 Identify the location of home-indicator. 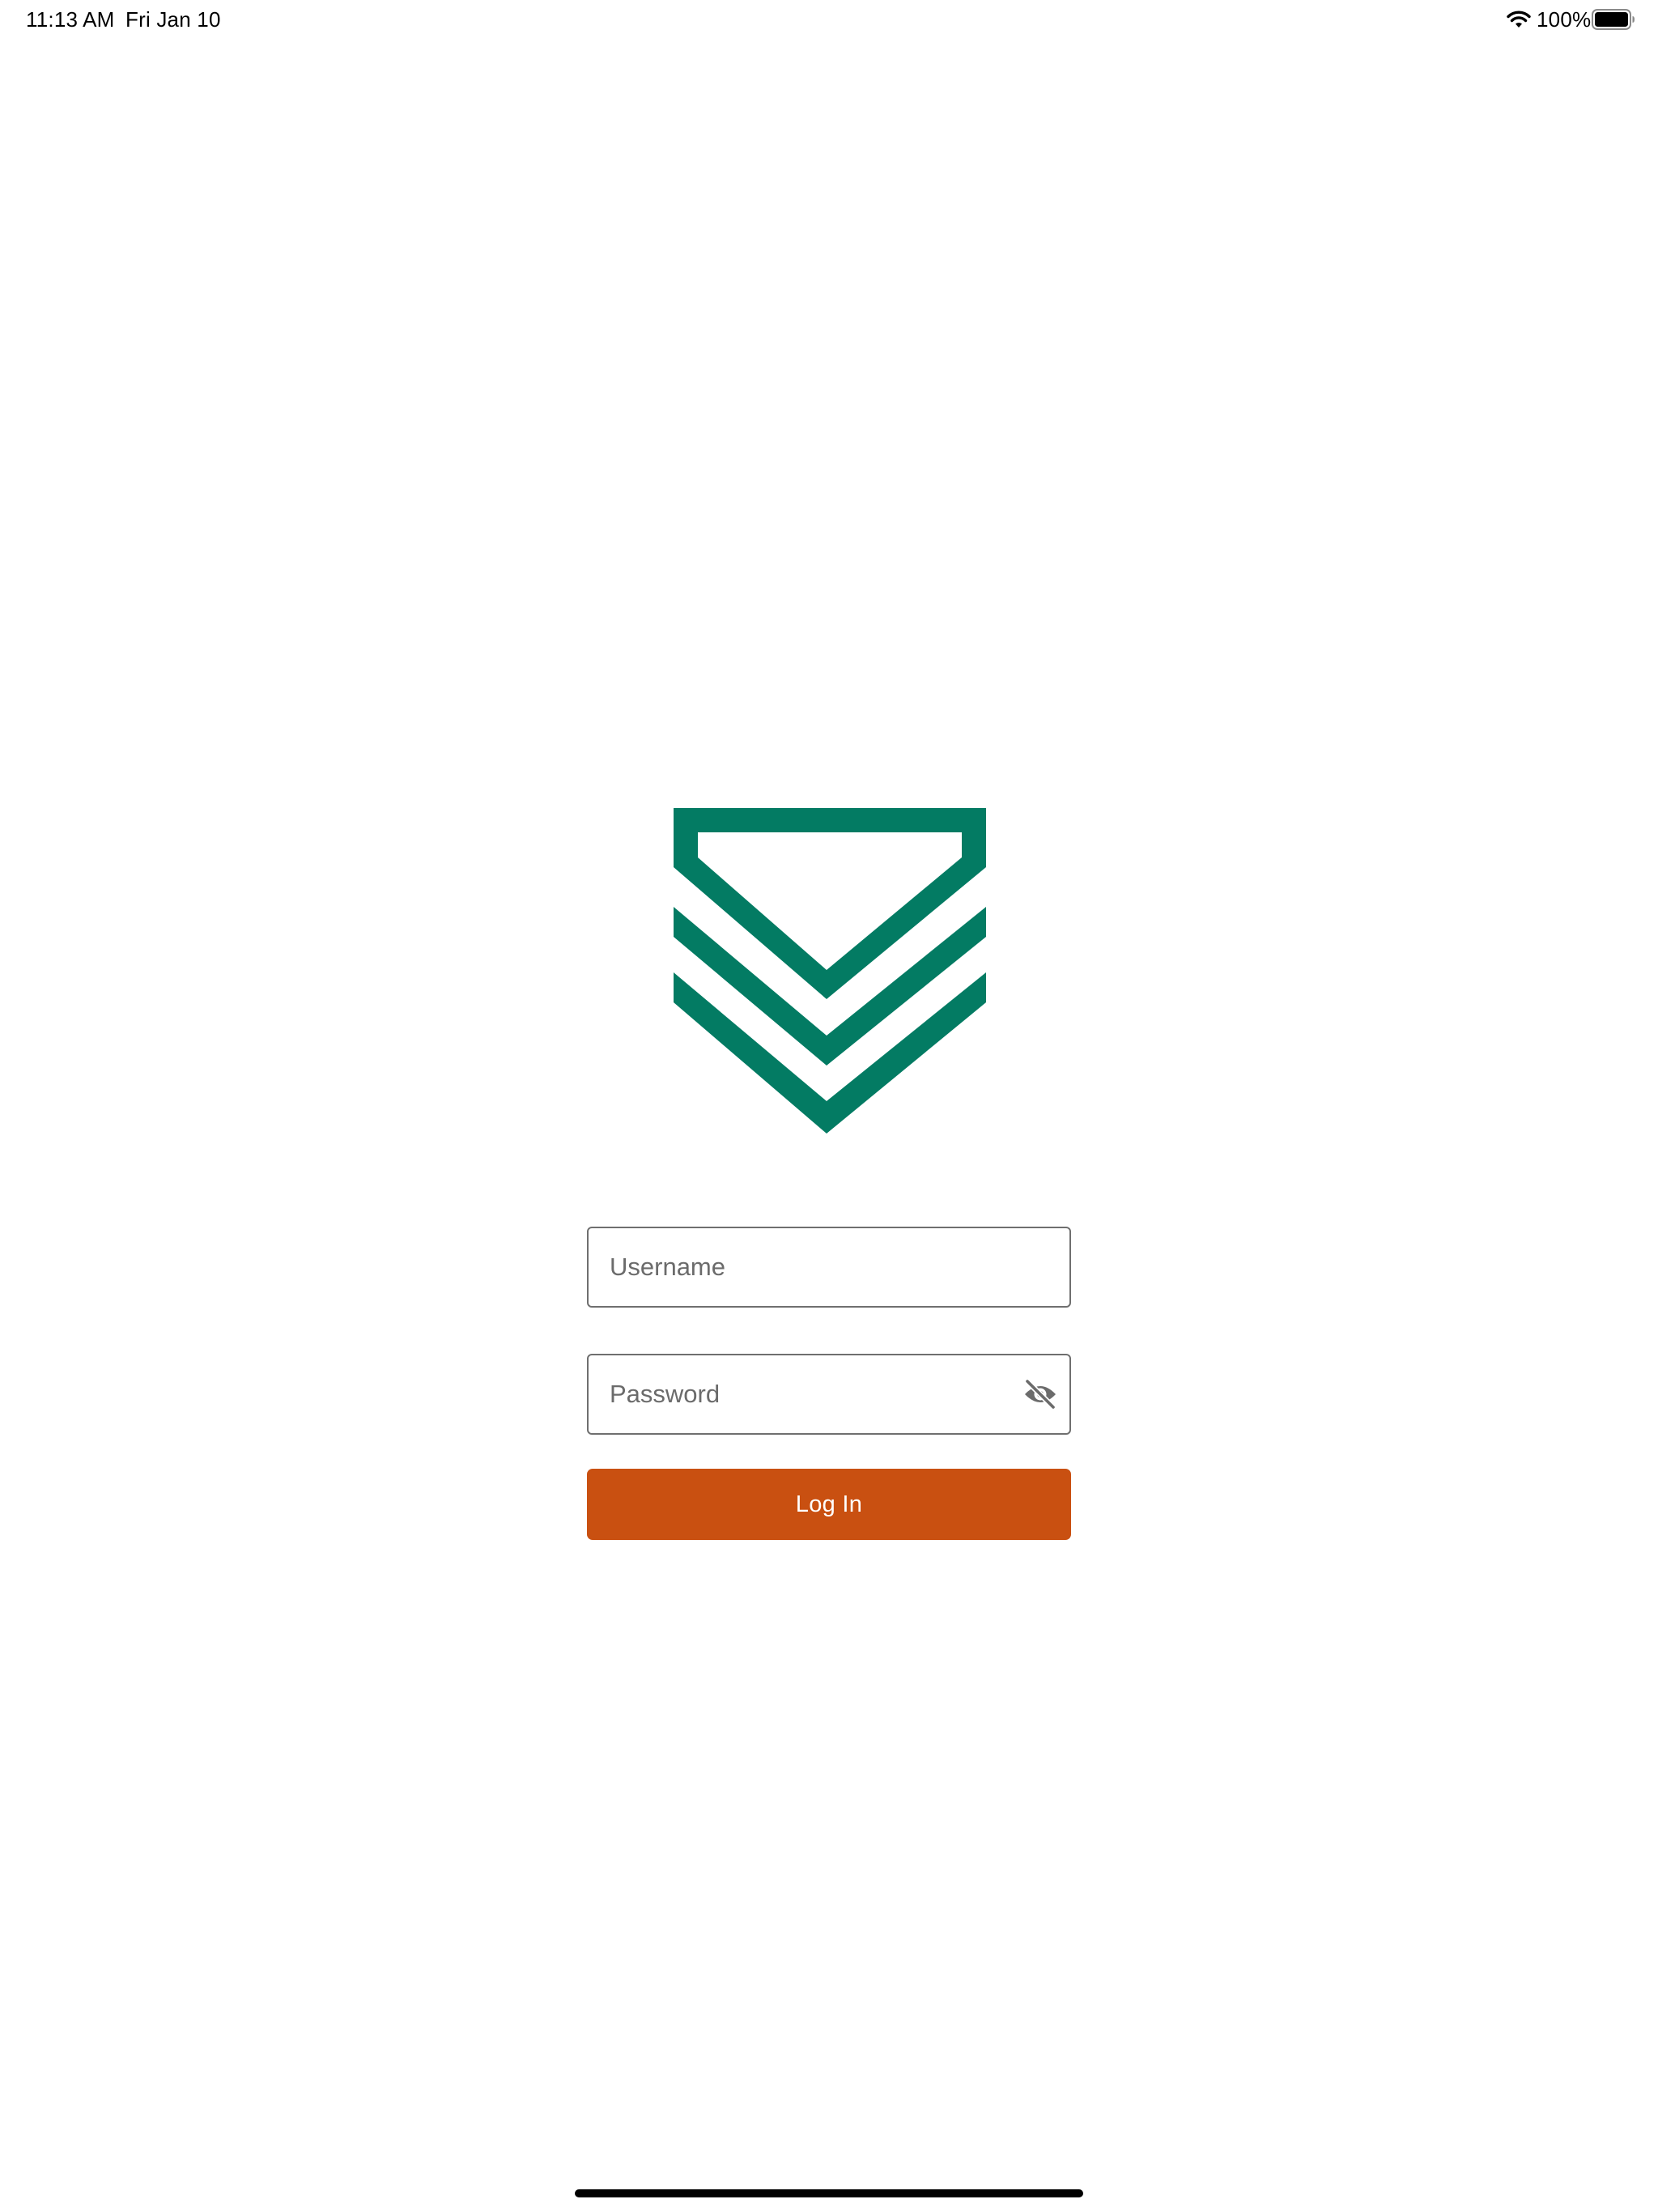
(829, 2193).